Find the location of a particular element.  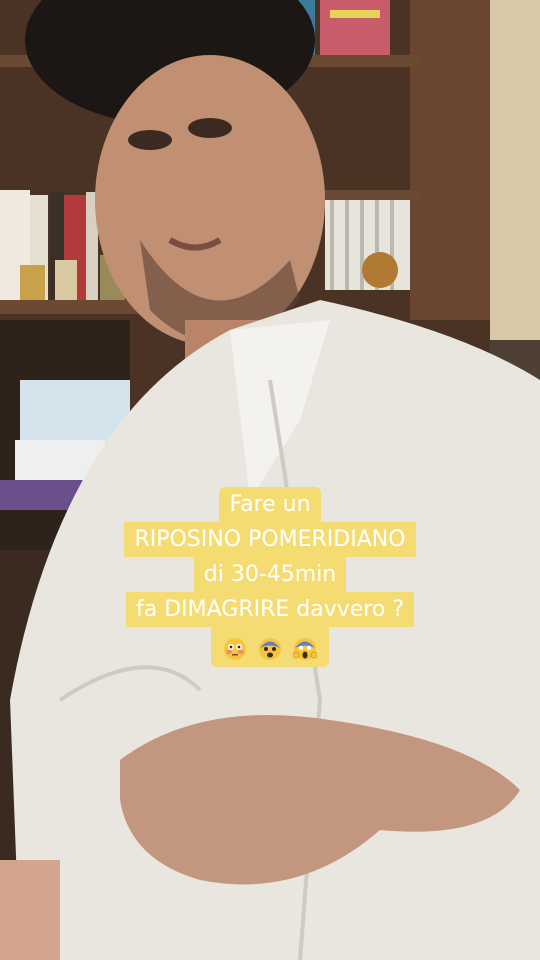

screaming-face-icon is located at coordinates (305, 647).